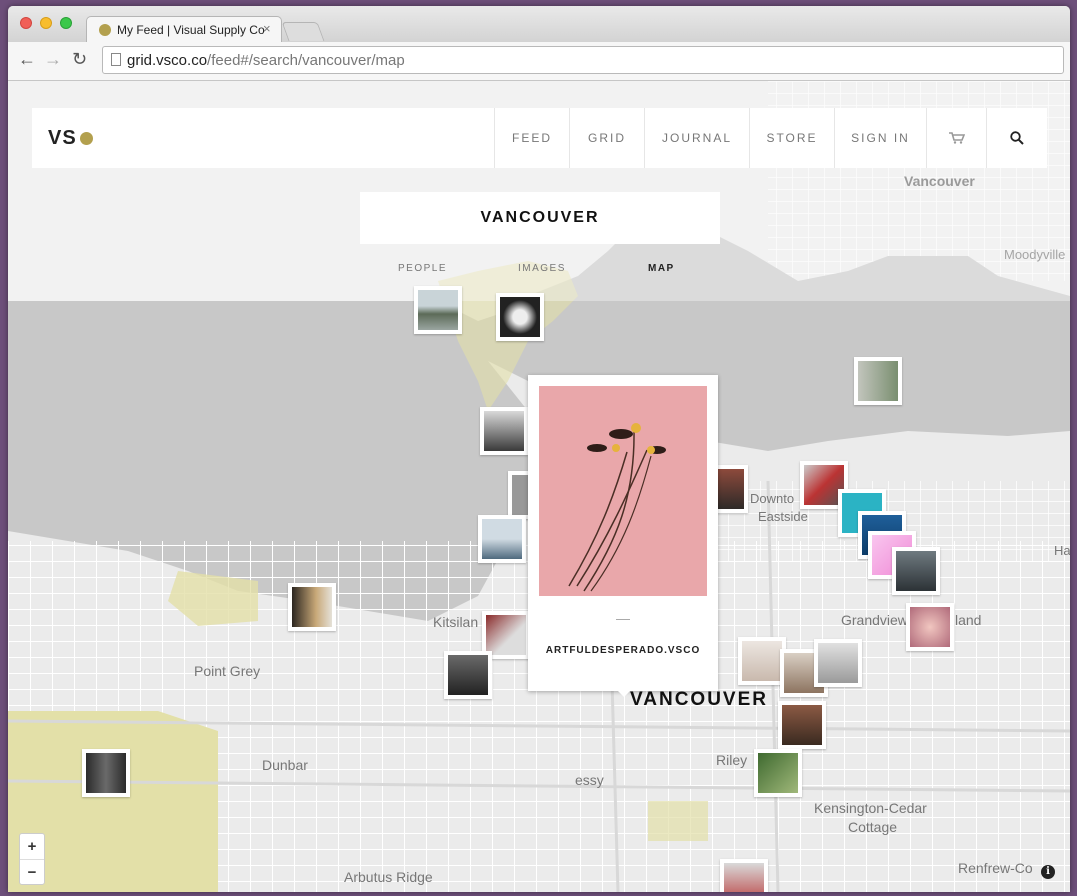 The width and height of the screenshot is (1077, 896). What do you see at coordinates (589, 780) in the screenshot?
I see `label-essy: essy` at bounding box center [589, 780].